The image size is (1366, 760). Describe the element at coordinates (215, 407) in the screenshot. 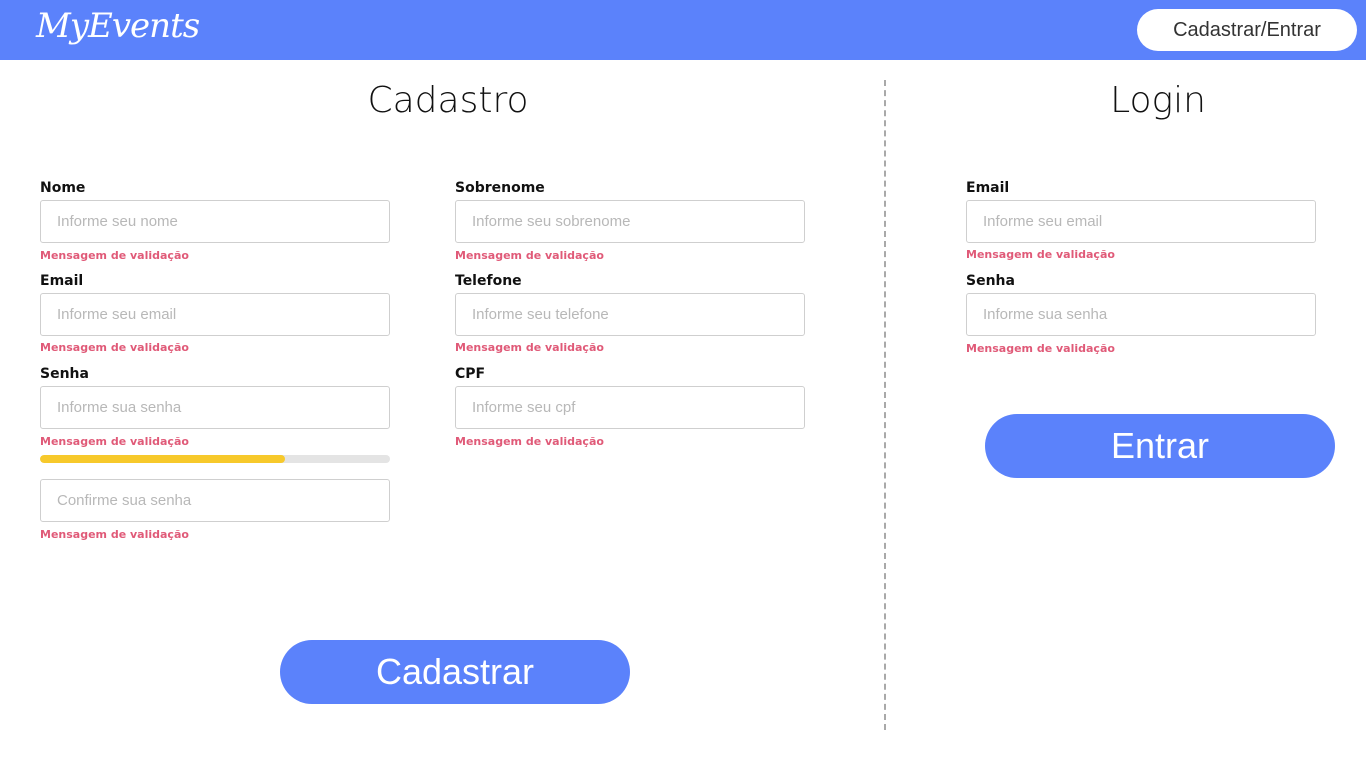

I see `register-senha-input` at that location.